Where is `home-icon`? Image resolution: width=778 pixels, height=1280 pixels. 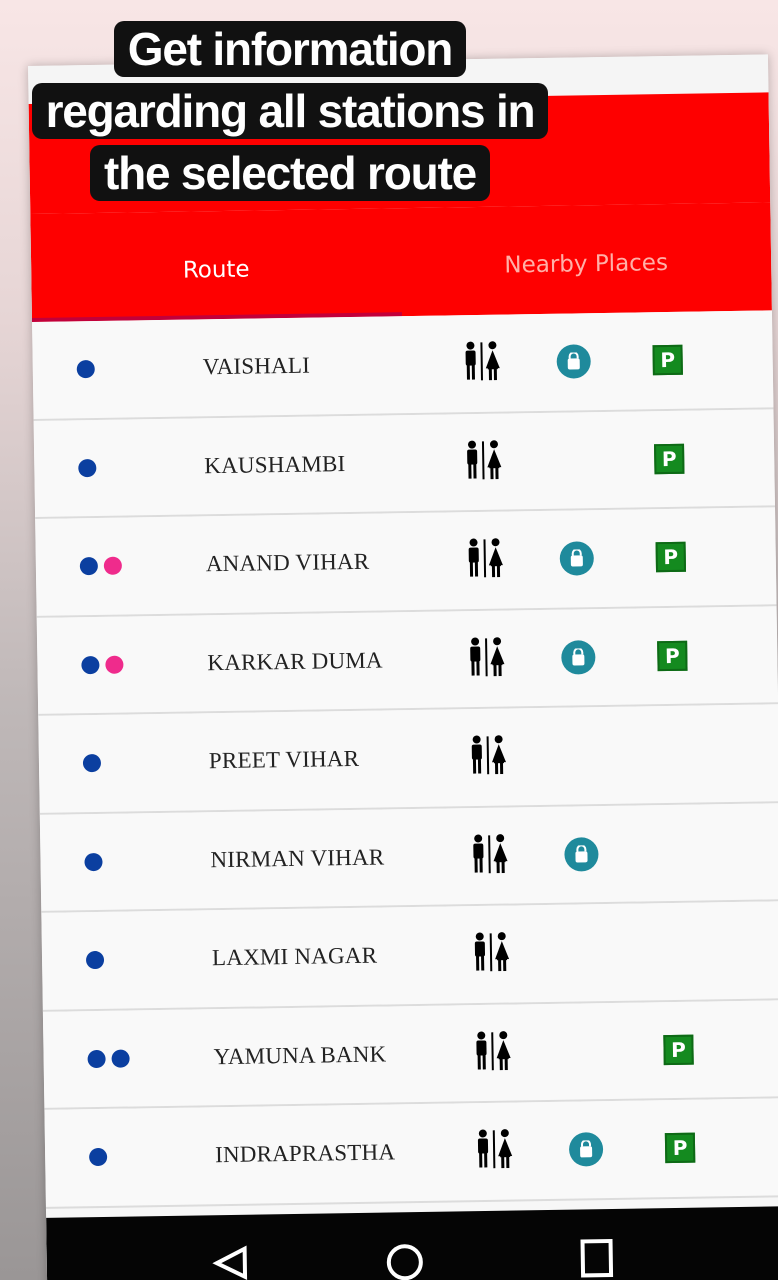 home-icon is located at coordinates (404, 1262).